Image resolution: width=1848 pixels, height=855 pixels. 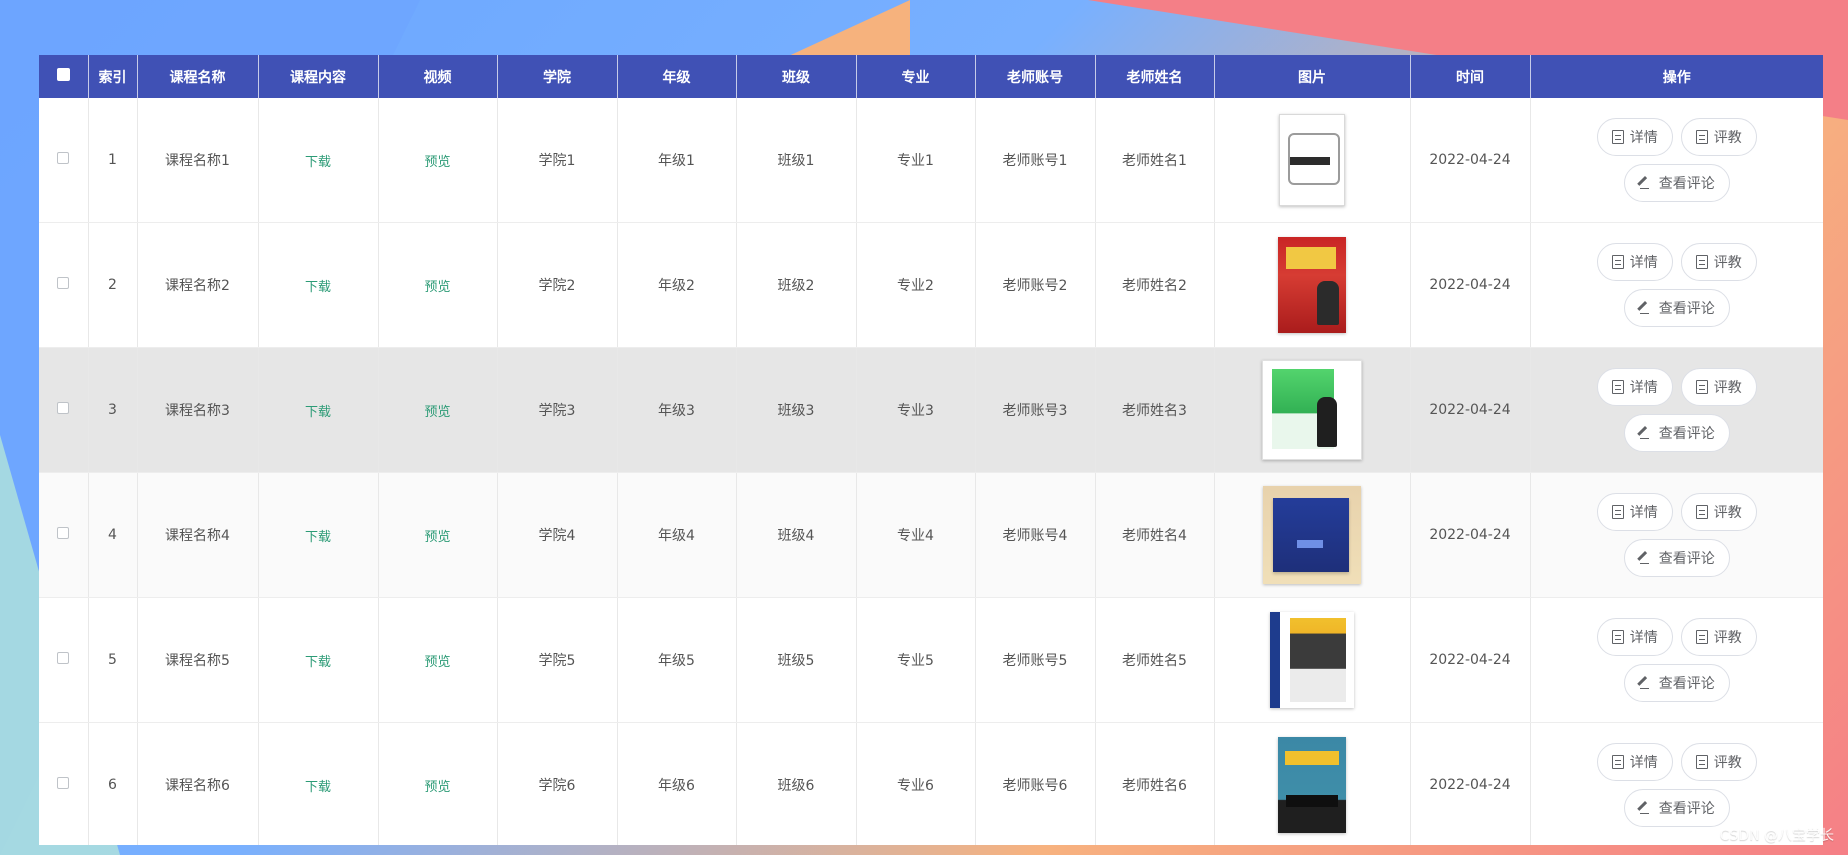 I want to click on course-name-cell: 课程名称3, so click(x=198, y=410).